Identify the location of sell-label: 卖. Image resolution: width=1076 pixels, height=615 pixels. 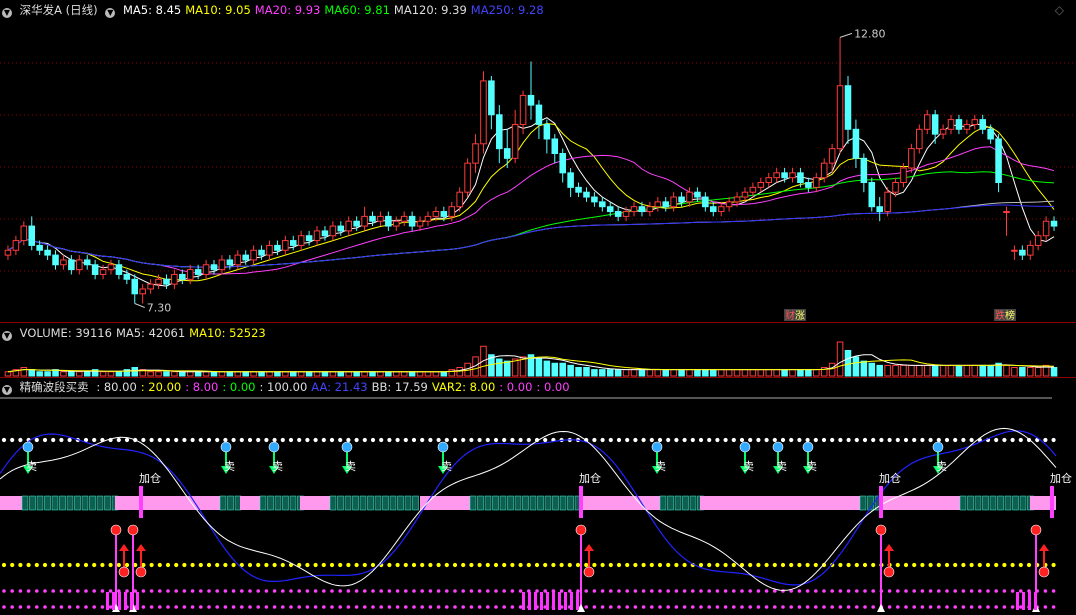
(781, 466).